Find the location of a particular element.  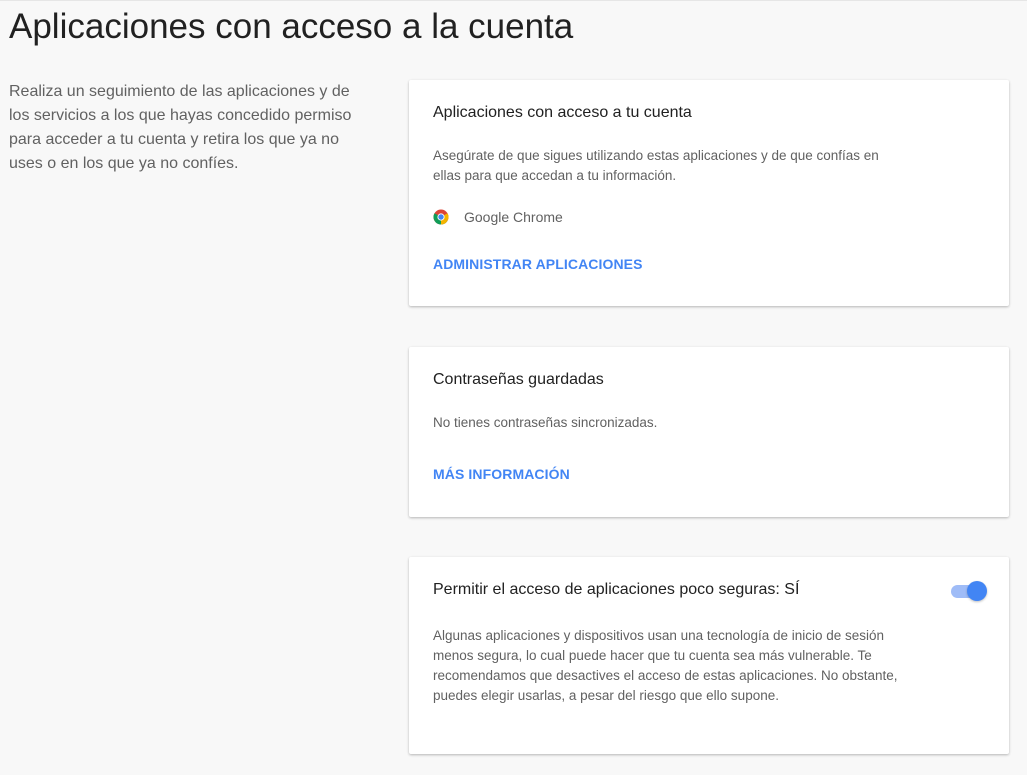

app-list-item: Google Chrome is located at coordinates (498, 217).